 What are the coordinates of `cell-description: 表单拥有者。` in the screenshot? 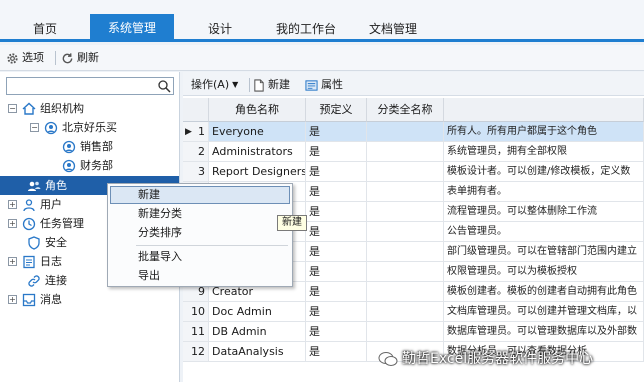 It's located at (544, 192).